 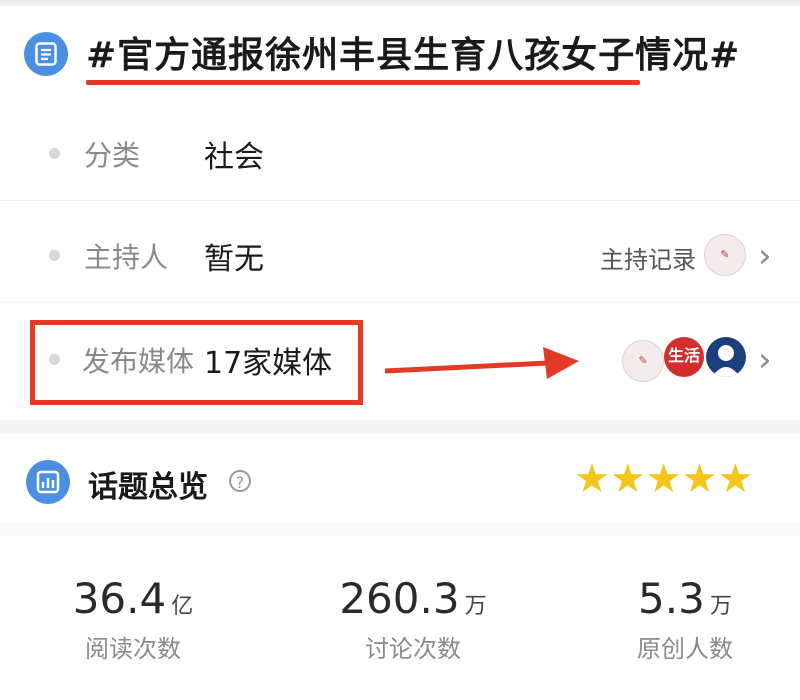 I want to click on stat-originals: 5.3 万 原创人数, so click(x=676, y=619).